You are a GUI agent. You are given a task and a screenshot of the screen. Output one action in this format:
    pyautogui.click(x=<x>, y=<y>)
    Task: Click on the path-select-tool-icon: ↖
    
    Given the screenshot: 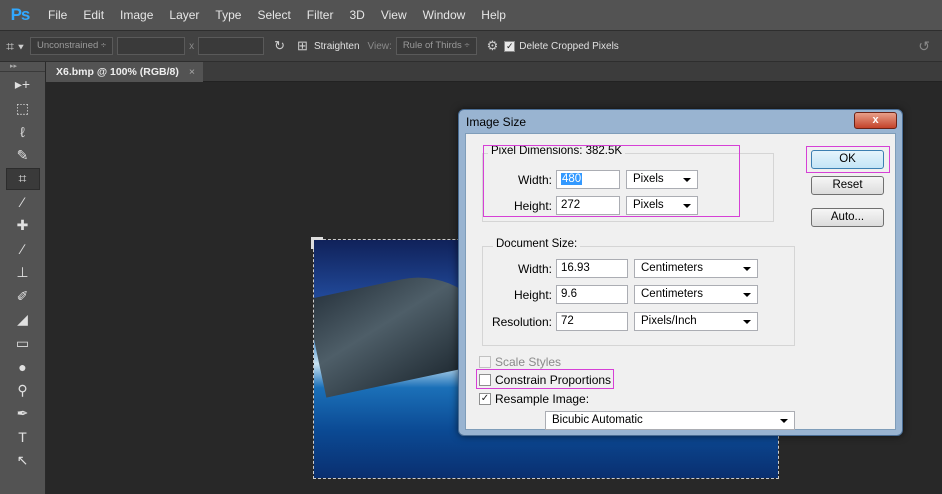 What is the action you would take?
    pyautogui.click(x=23, y=461)
    